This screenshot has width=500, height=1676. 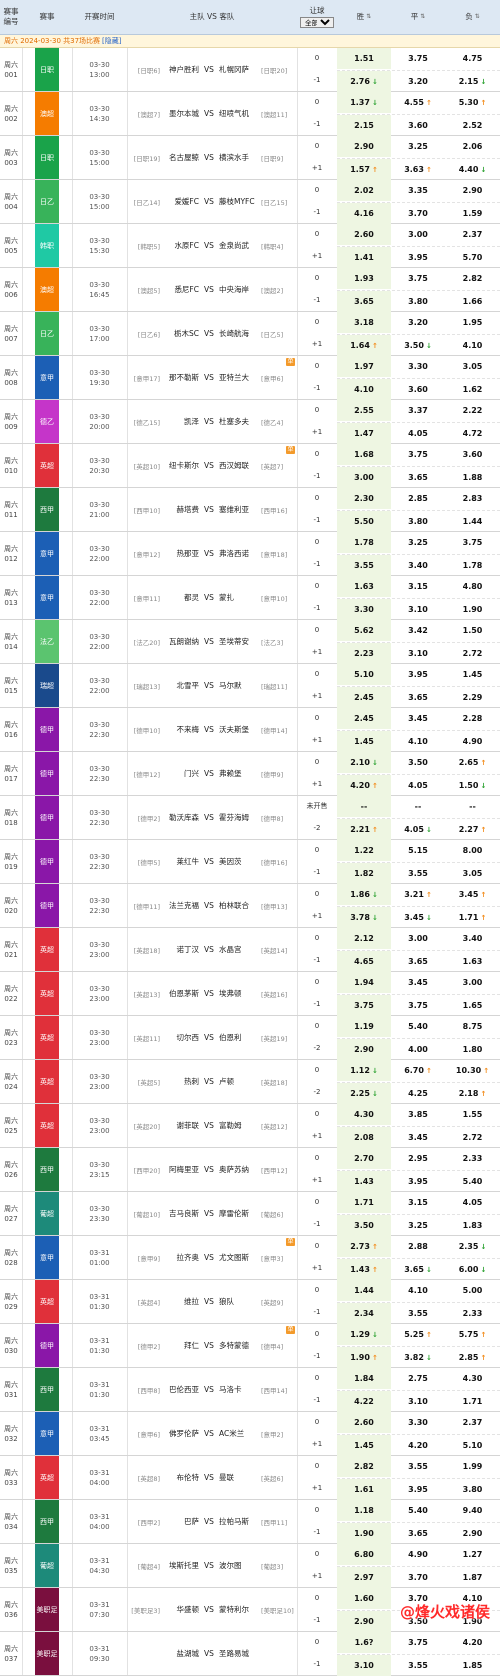 What do you see at coordinates (418, 653) in the screenshot?
I see `odds-draw-hcap: 3.10` at bounding box center [418, 653].